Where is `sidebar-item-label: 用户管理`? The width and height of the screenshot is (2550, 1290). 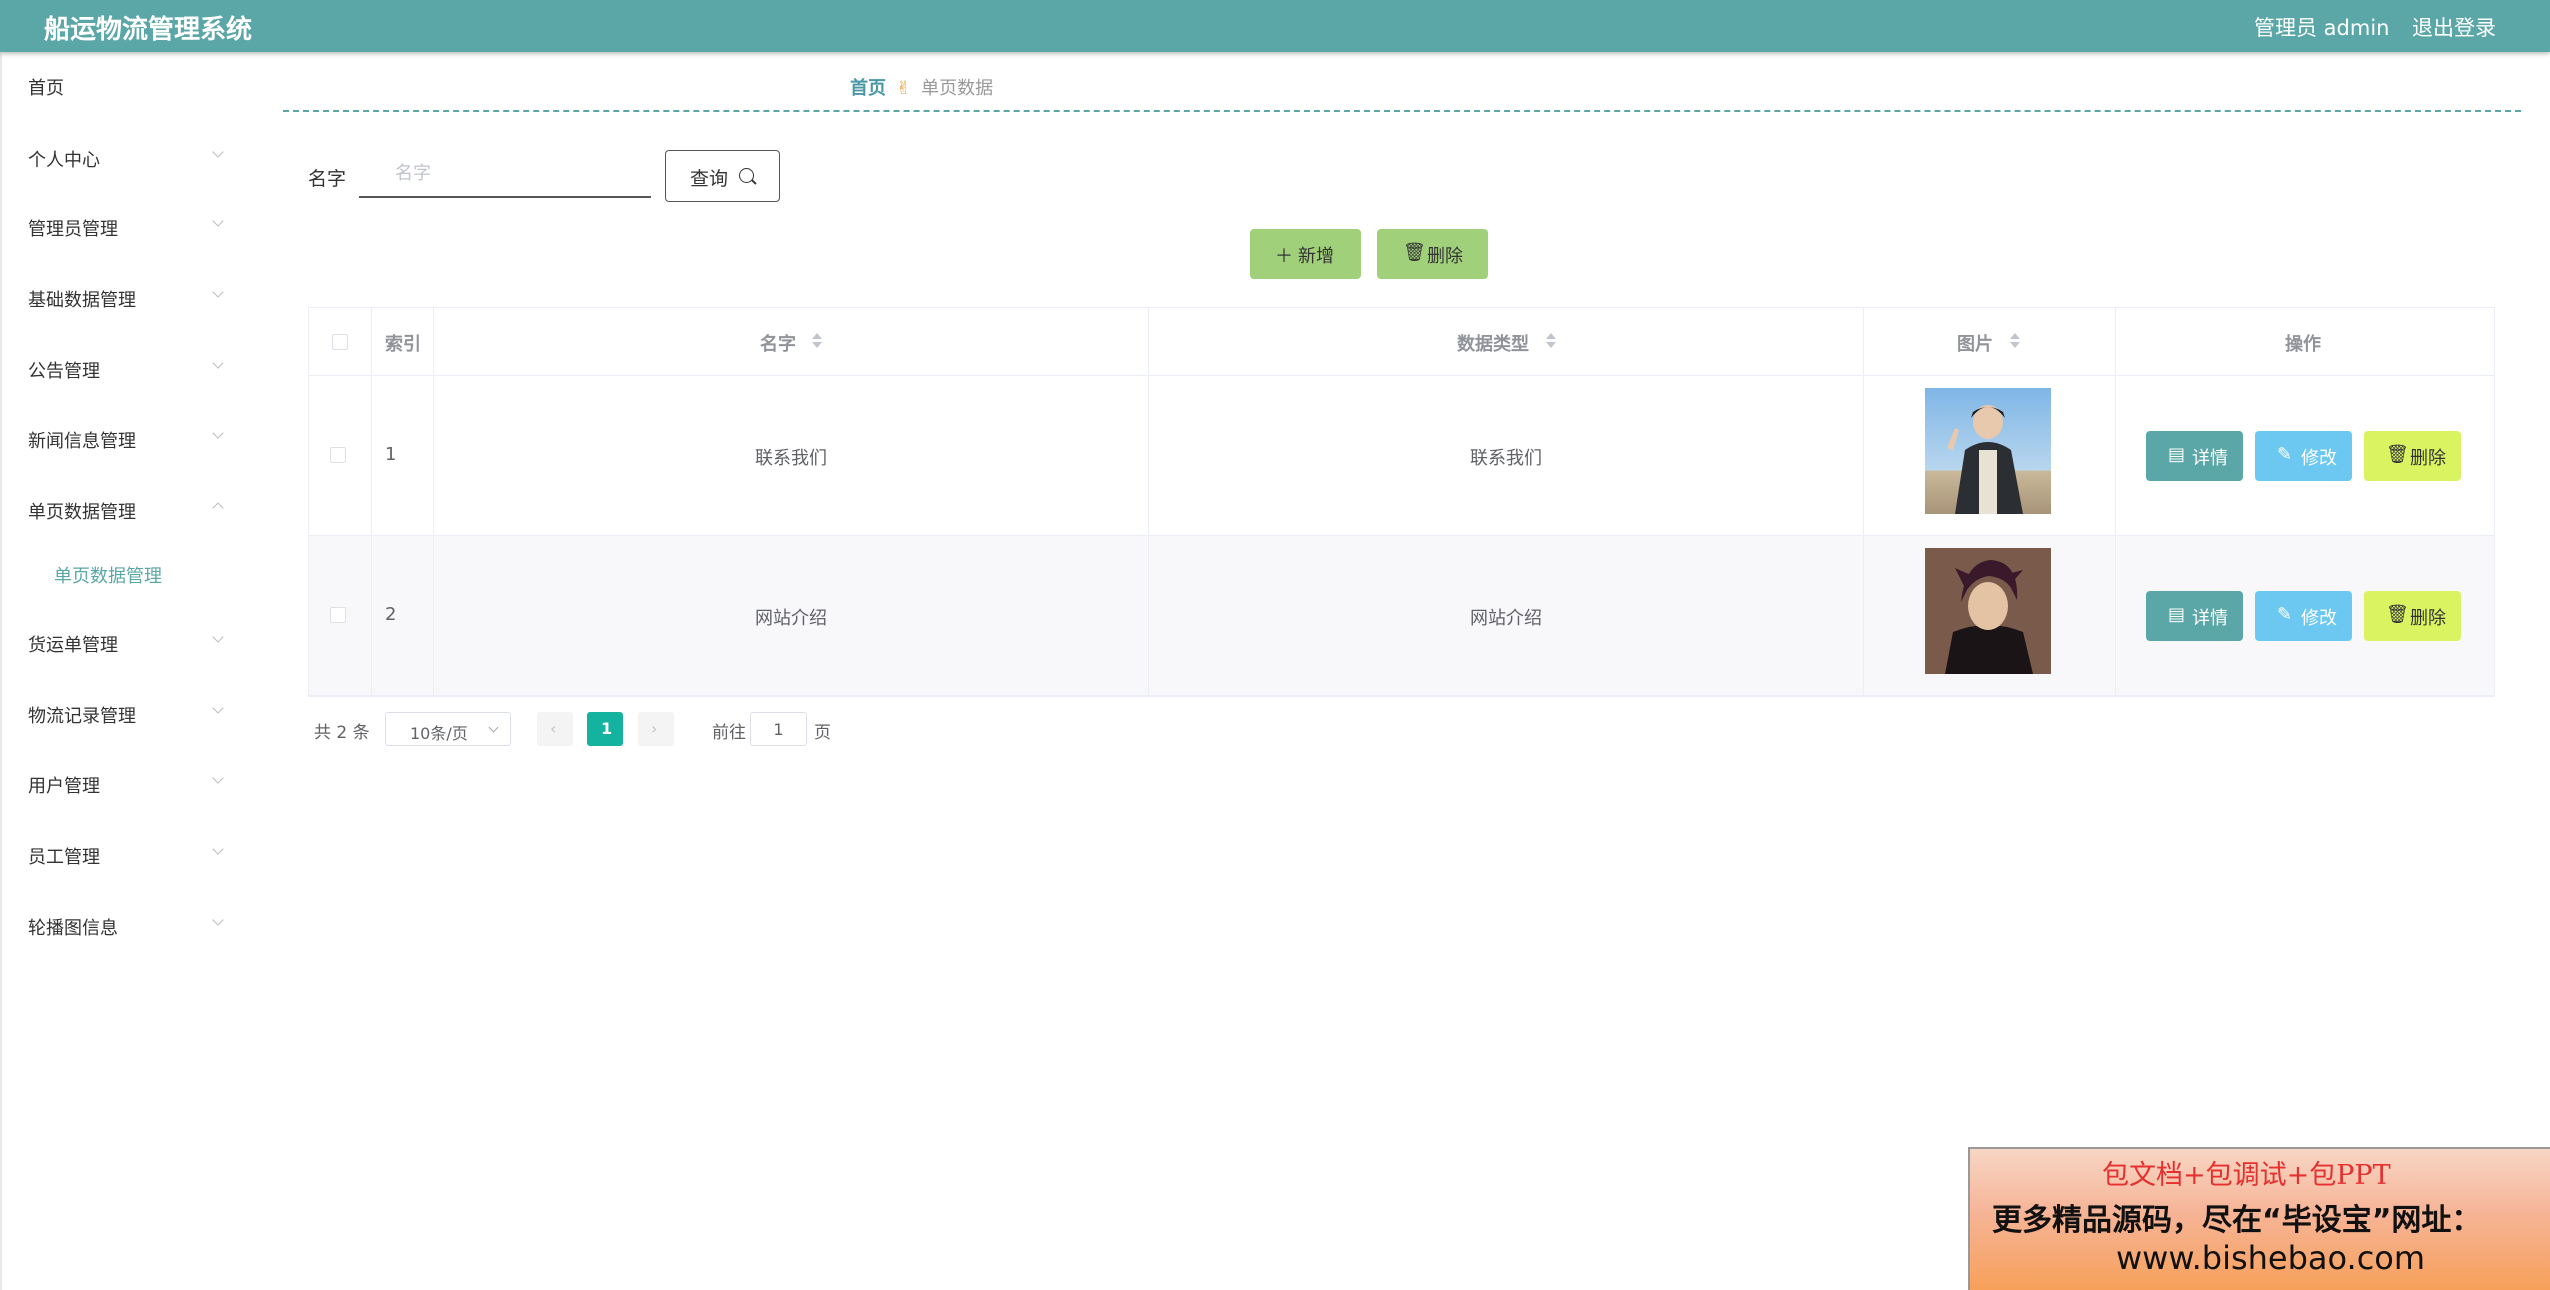
sidebar-item-label: 用户管理 is located at coordinates (64, 786).